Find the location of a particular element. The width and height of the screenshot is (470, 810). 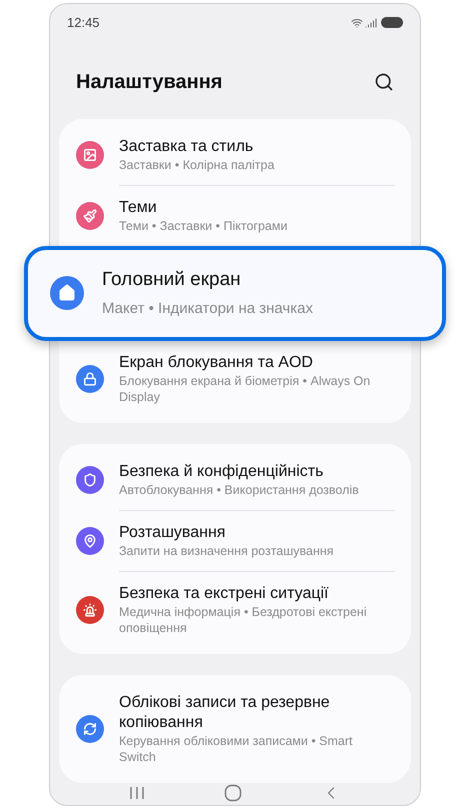

item-subtitle: Медична інформація • Бездротові екстрені оповіщення is located at coordinates (243, 620).